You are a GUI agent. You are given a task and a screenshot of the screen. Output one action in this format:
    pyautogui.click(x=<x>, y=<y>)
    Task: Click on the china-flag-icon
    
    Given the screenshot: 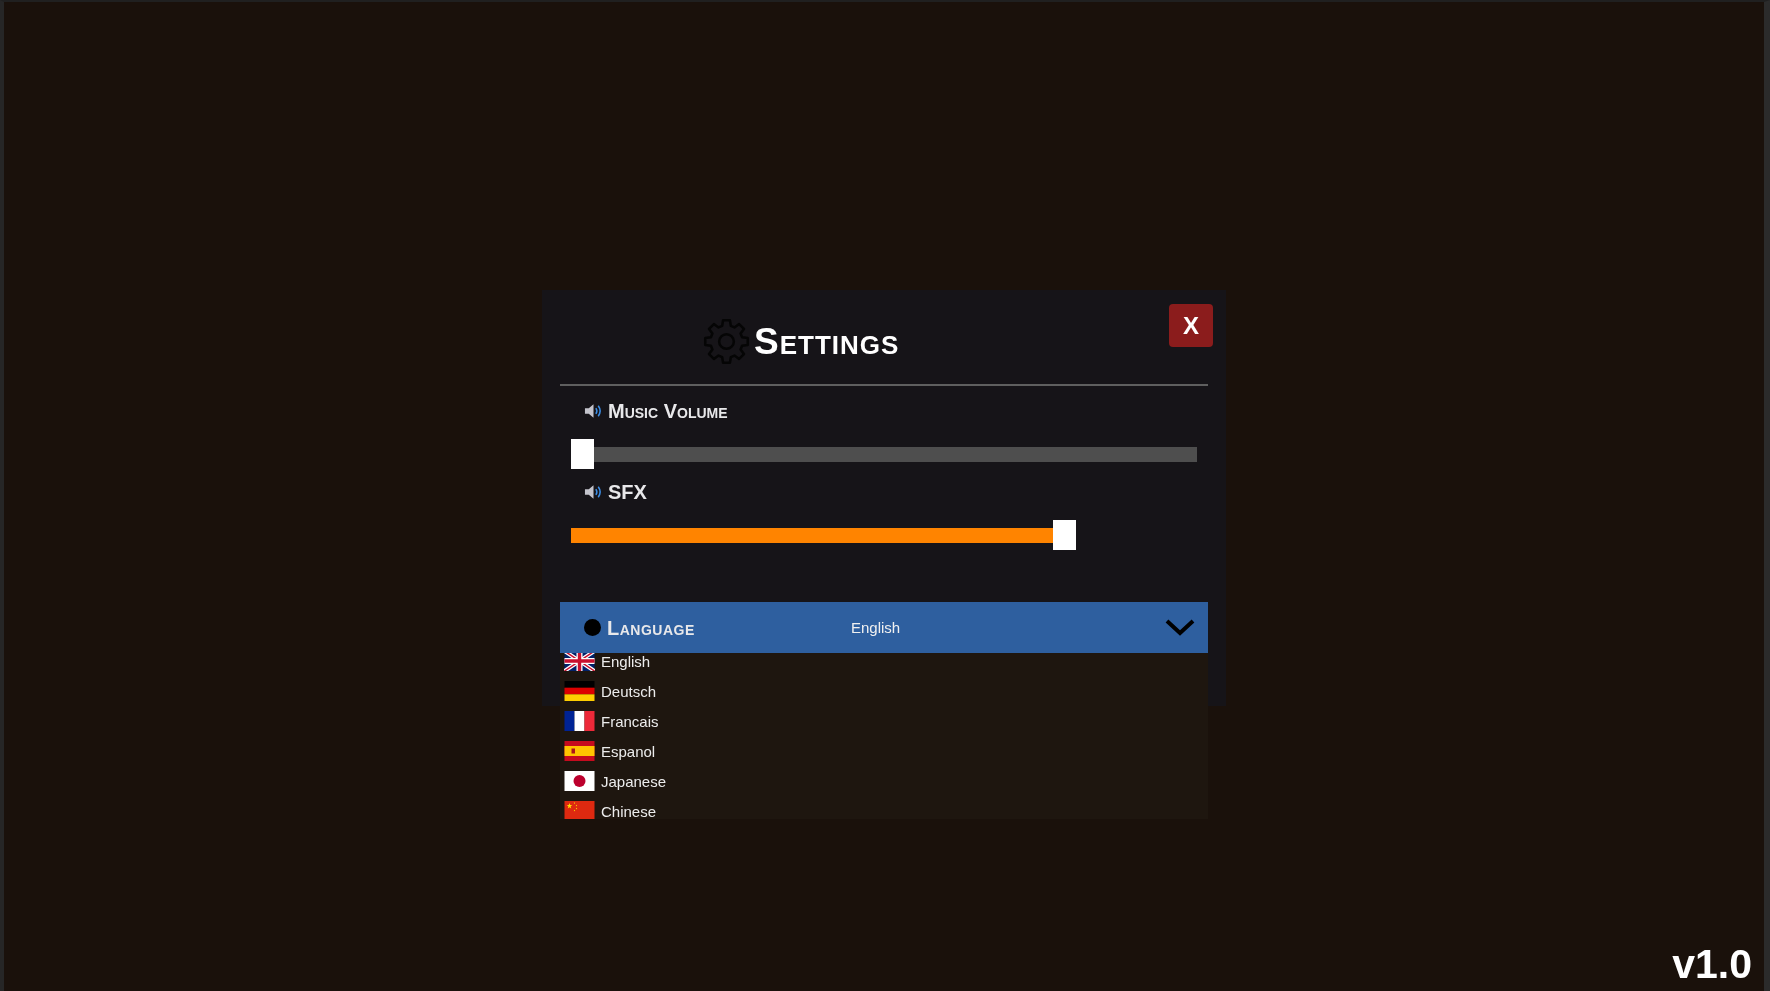 What is the action you would take?
    pyautogui.click(x=579, y=810)
    